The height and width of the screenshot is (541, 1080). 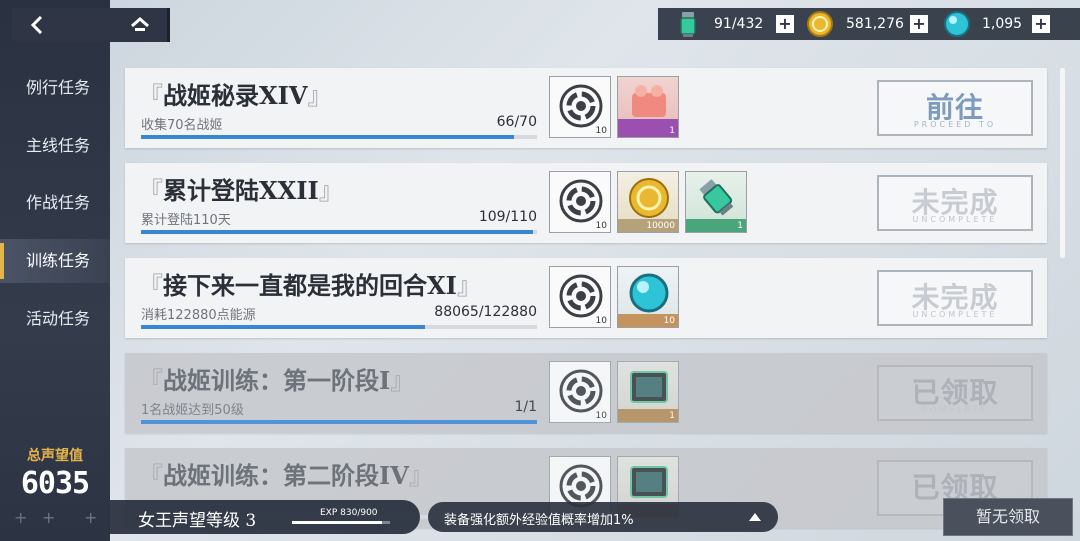 I want to click on task-description: 收集70名战姬, so click(x=182, y=125).